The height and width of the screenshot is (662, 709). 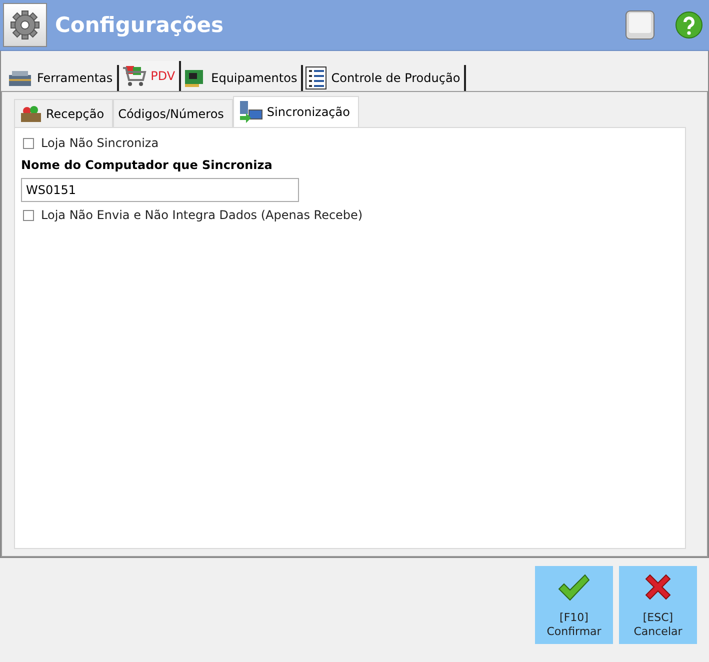 I want to click on field-label: Nome do Computador que Sincroniza, so click(x=147, y=165).